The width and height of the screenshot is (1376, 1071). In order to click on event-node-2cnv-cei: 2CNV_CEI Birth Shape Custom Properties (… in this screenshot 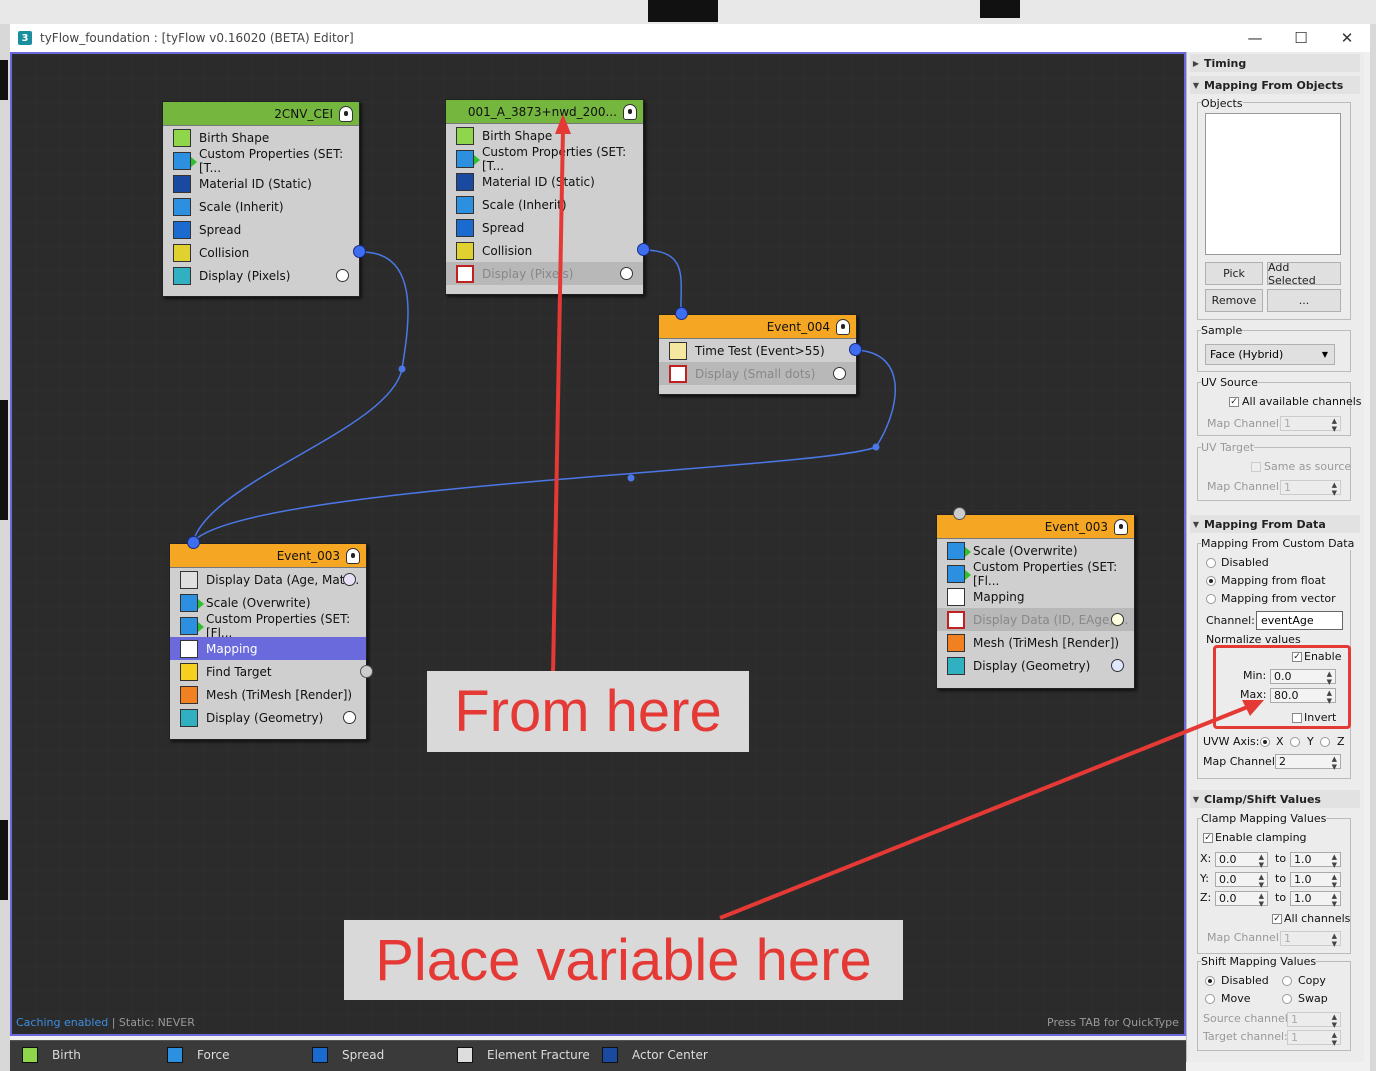, I will do `click(261, 199)`.